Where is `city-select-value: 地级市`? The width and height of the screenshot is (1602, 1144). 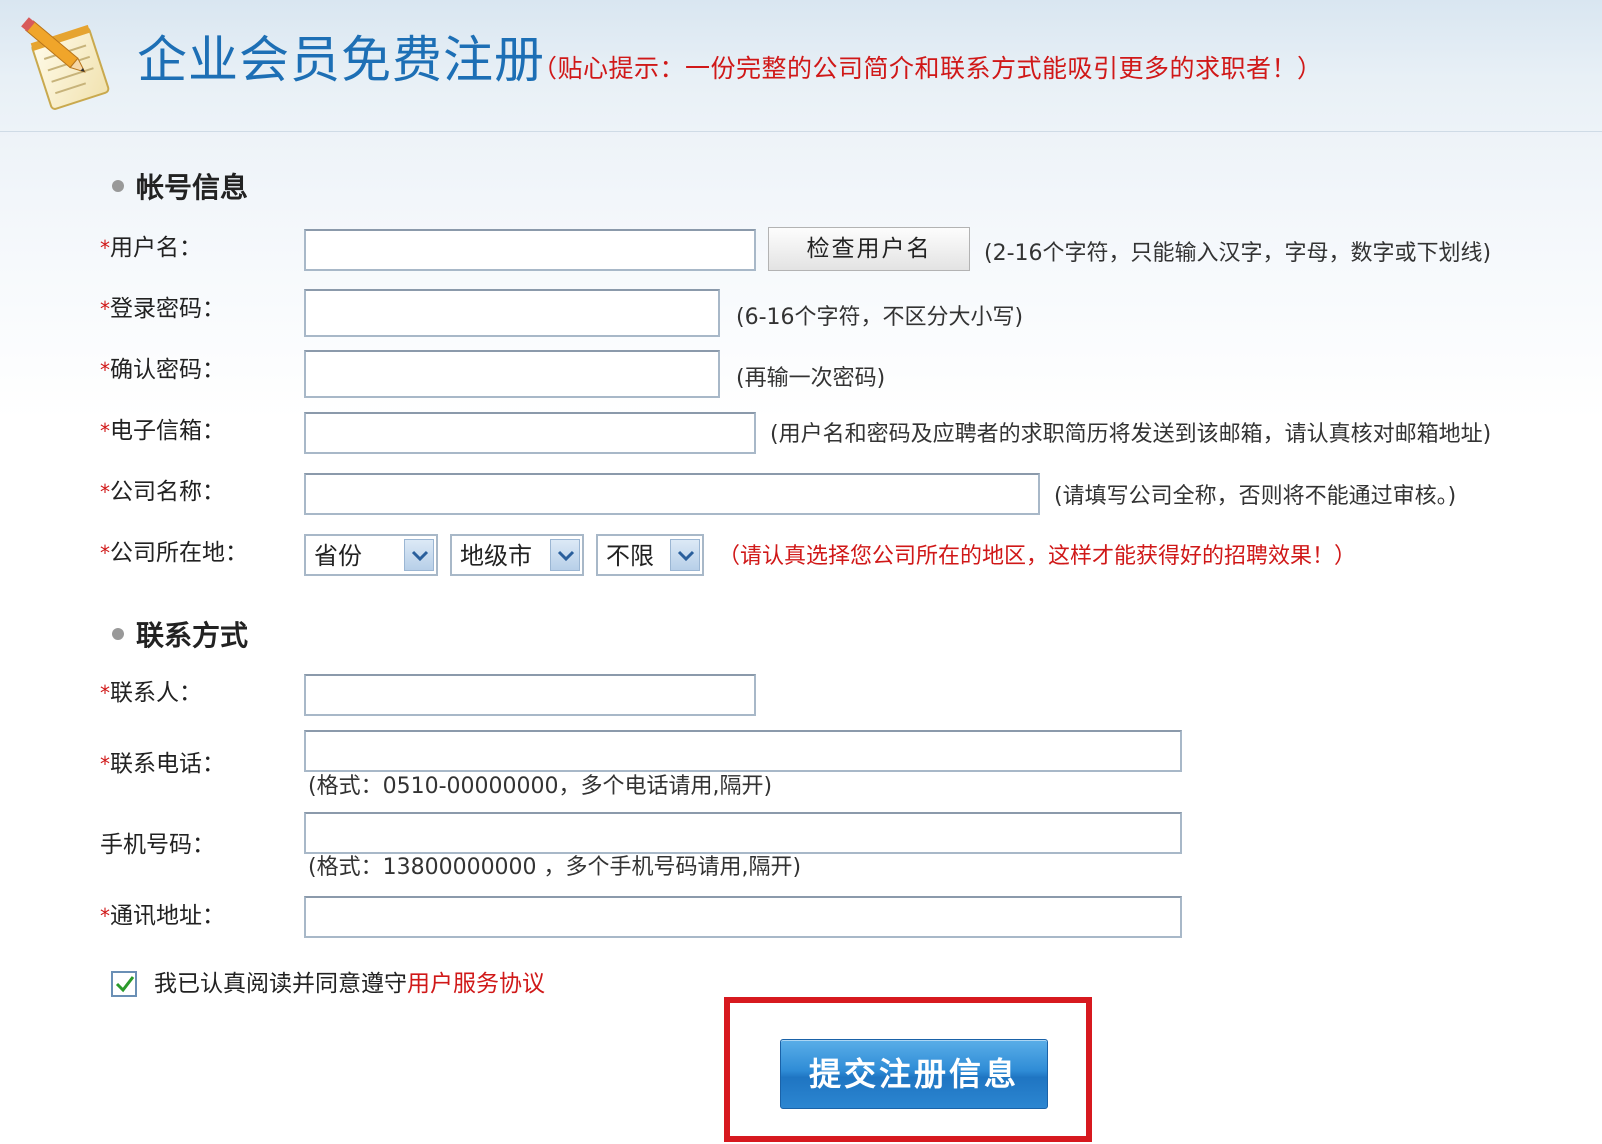
city-select-value: 地级市 is located at coordinates (496, 556).